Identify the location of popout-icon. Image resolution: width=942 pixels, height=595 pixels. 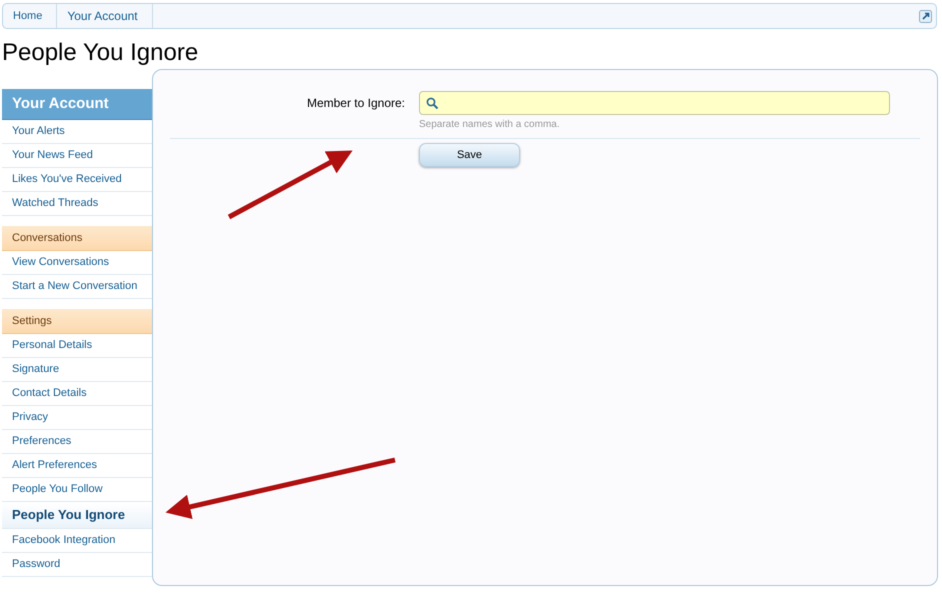
(925, 16).